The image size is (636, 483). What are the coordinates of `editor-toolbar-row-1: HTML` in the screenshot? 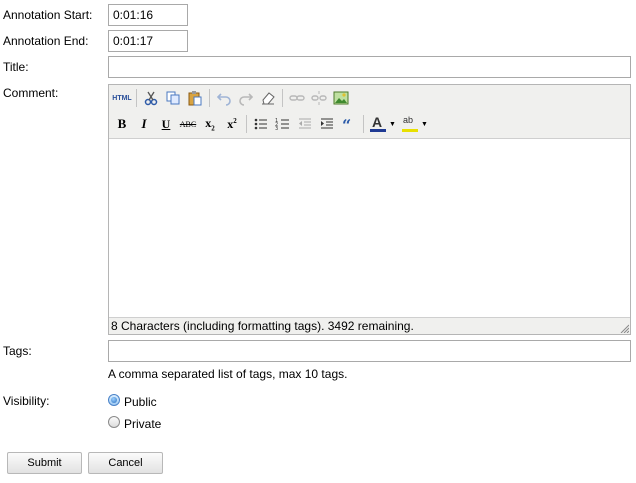 It's located at (231, 98).